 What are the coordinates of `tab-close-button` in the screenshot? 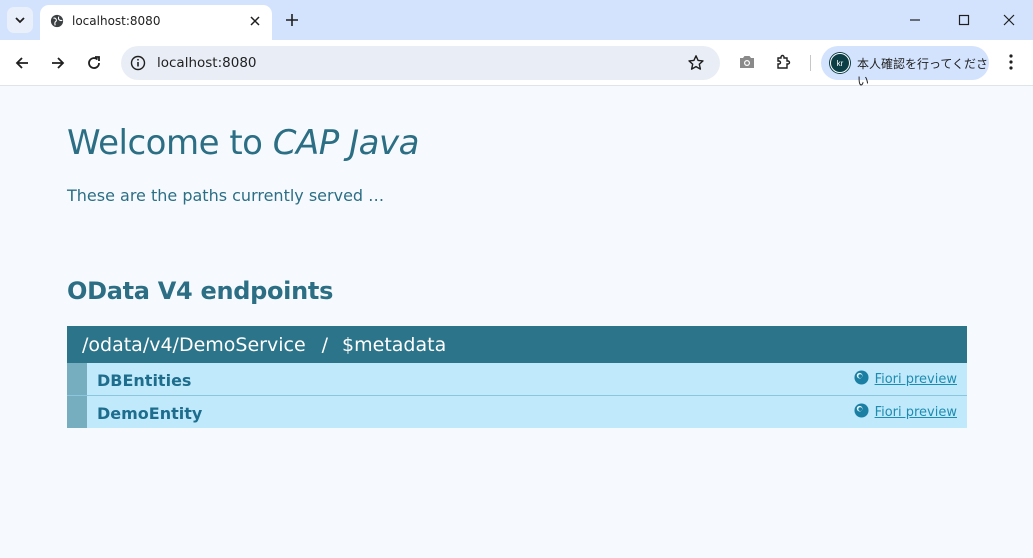 It's located at (255, 21).